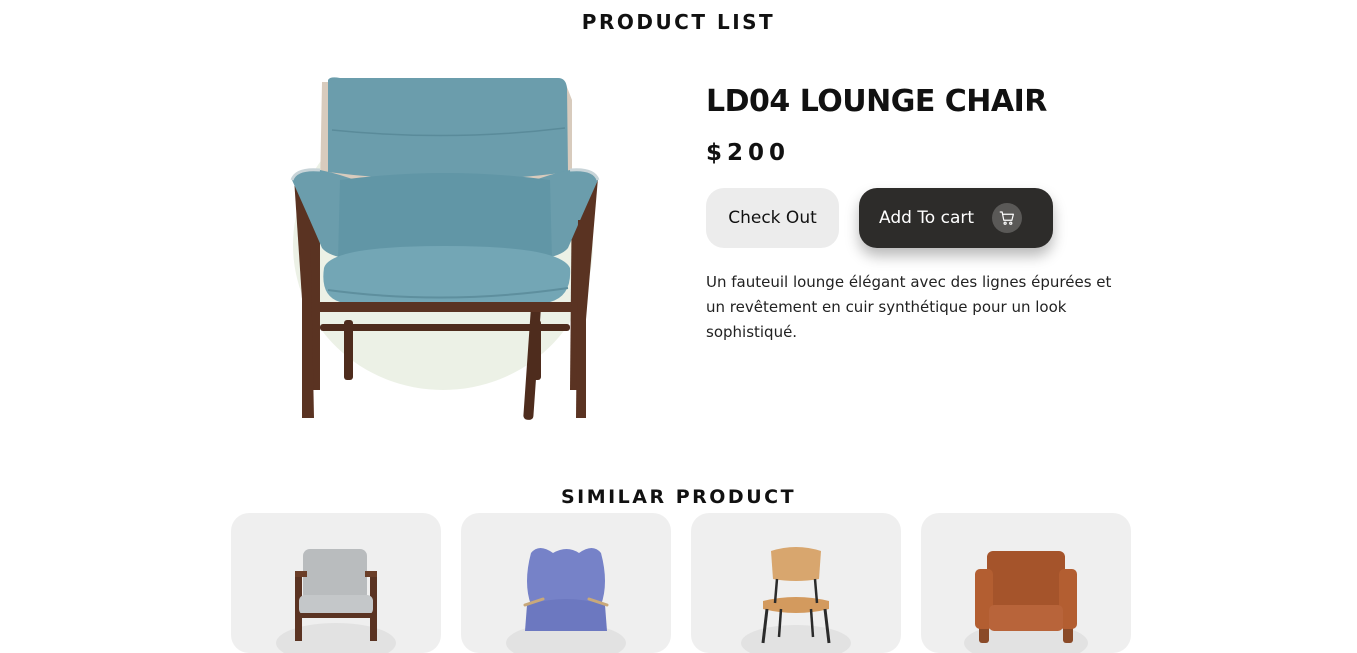 Image resolution: width=1357 pixels, height=653 pixels. I want to click on product-price: $200, so click(748, 153).